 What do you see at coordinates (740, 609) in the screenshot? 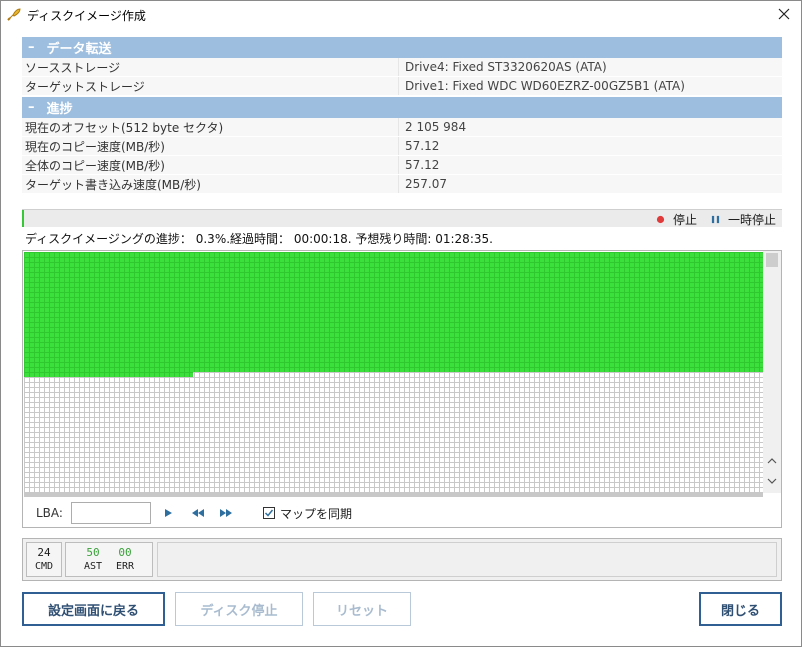
I see `close-button: 閉じる` at bounding box center [740, 609].